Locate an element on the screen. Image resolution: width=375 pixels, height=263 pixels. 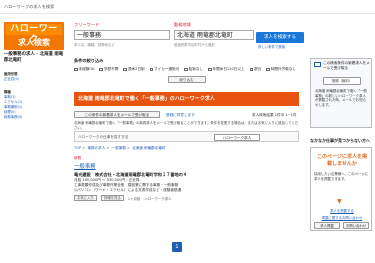
checkbox-label: 時間外労働なし is located at coordinates (283, 69).